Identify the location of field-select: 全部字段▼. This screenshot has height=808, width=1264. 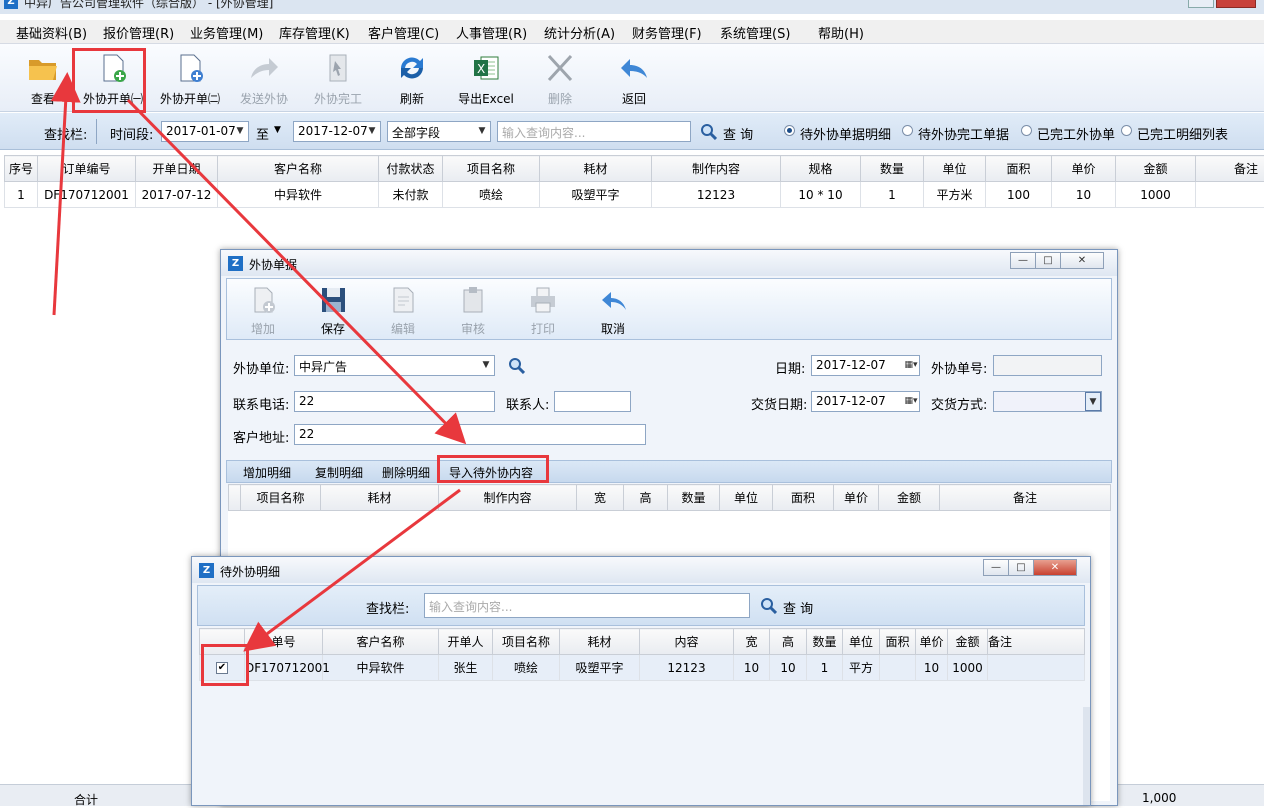
(439, 131).